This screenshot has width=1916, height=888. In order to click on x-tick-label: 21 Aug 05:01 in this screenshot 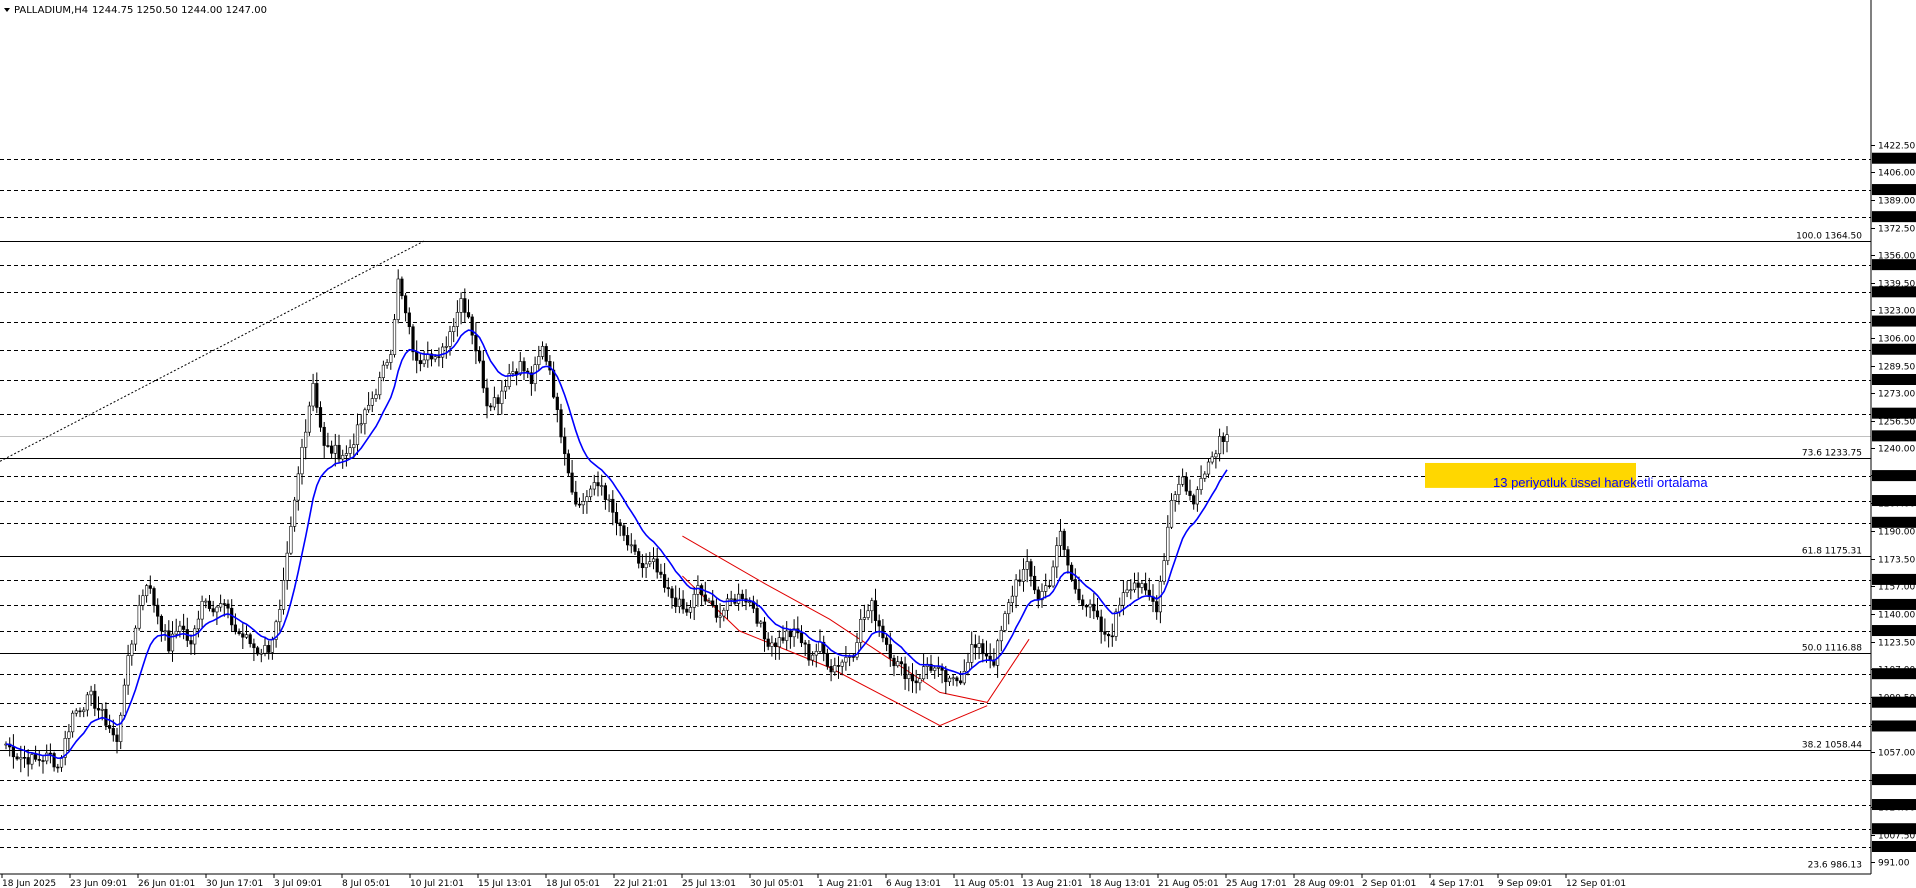, I will do `click(1188, 883)`.